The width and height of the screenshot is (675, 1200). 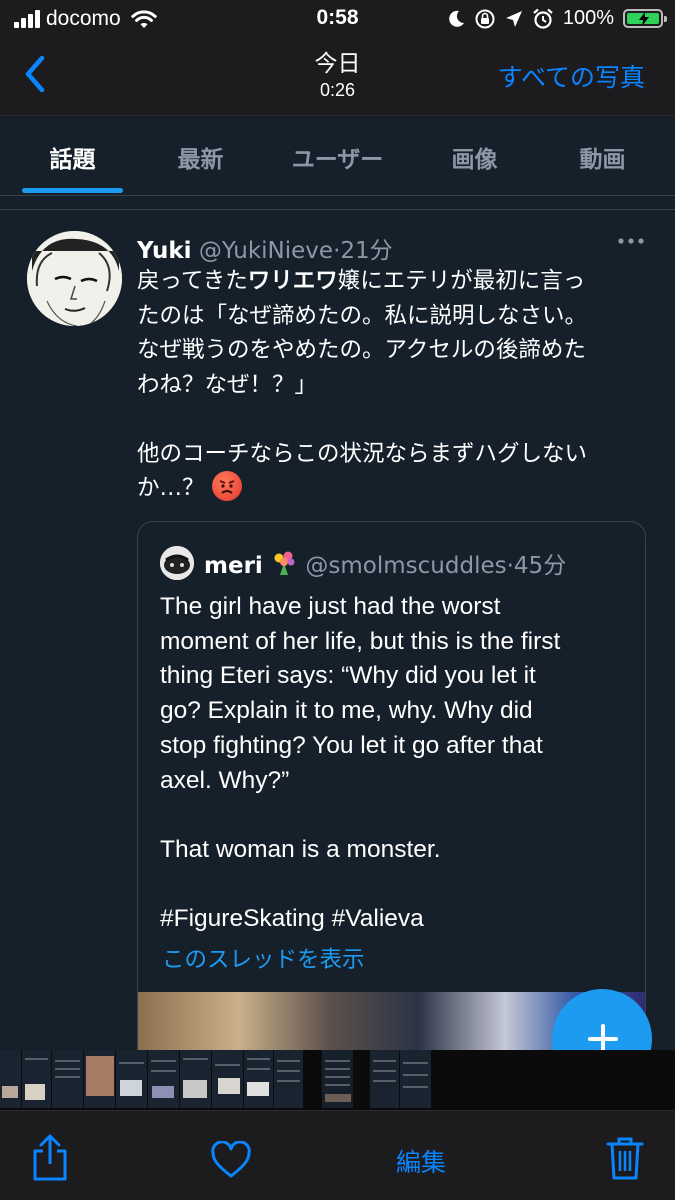 What do you see at coordinates (588, 18) in the screenshot?
I see `battery-percent: 100%` at bounding box center [588, 18].